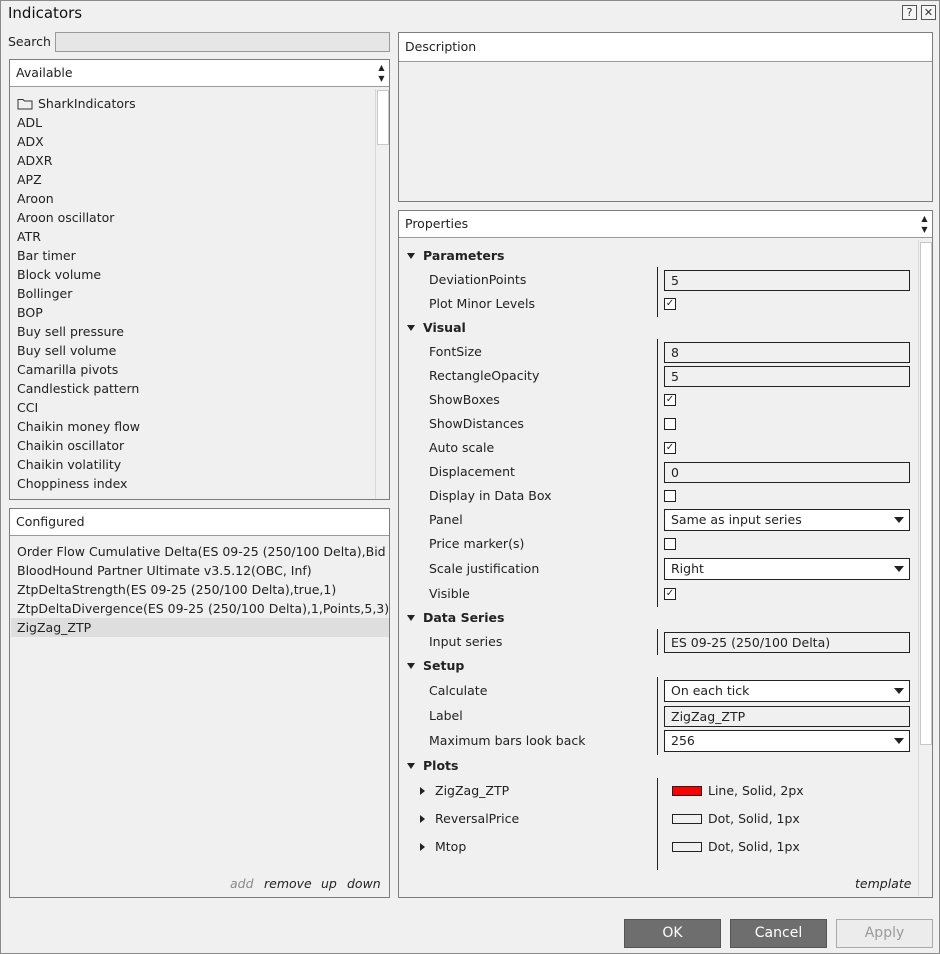 This screenshot has width=940, height=954. I want to click on show-boxes-checkbox: ✓, so click(670, 400).